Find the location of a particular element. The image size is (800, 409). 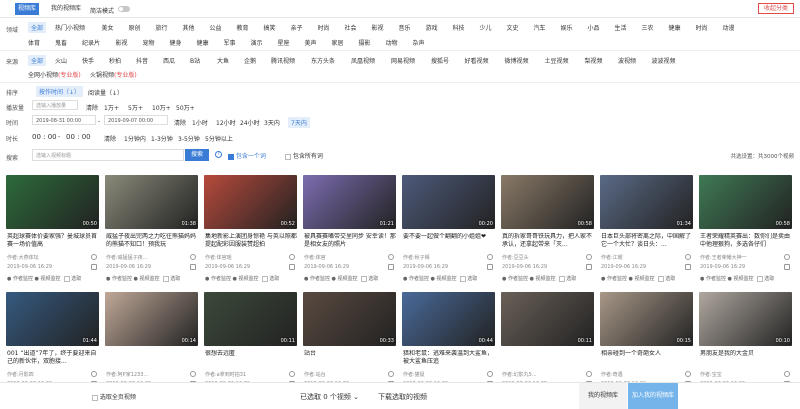

domain-option-2-12: 摄影 is located at coordinates (365, 42).